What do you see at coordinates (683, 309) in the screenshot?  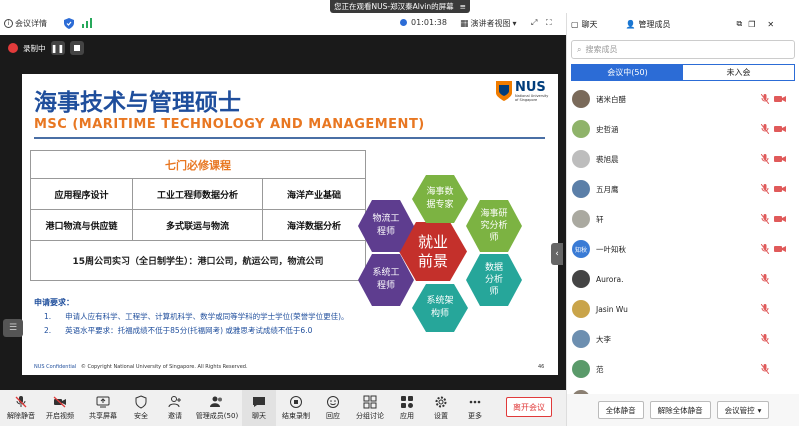 I see `member-row: Jasin Wu` at bounding box center [683, 309].